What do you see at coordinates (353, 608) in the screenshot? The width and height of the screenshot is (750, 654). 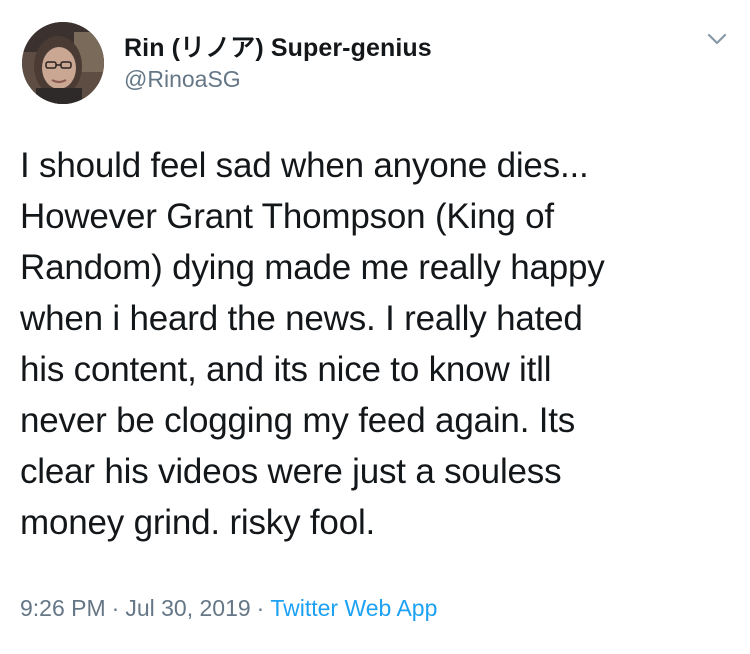 I see `tweet-source-link: Twitter Web App` at bounding box center [353, 608].